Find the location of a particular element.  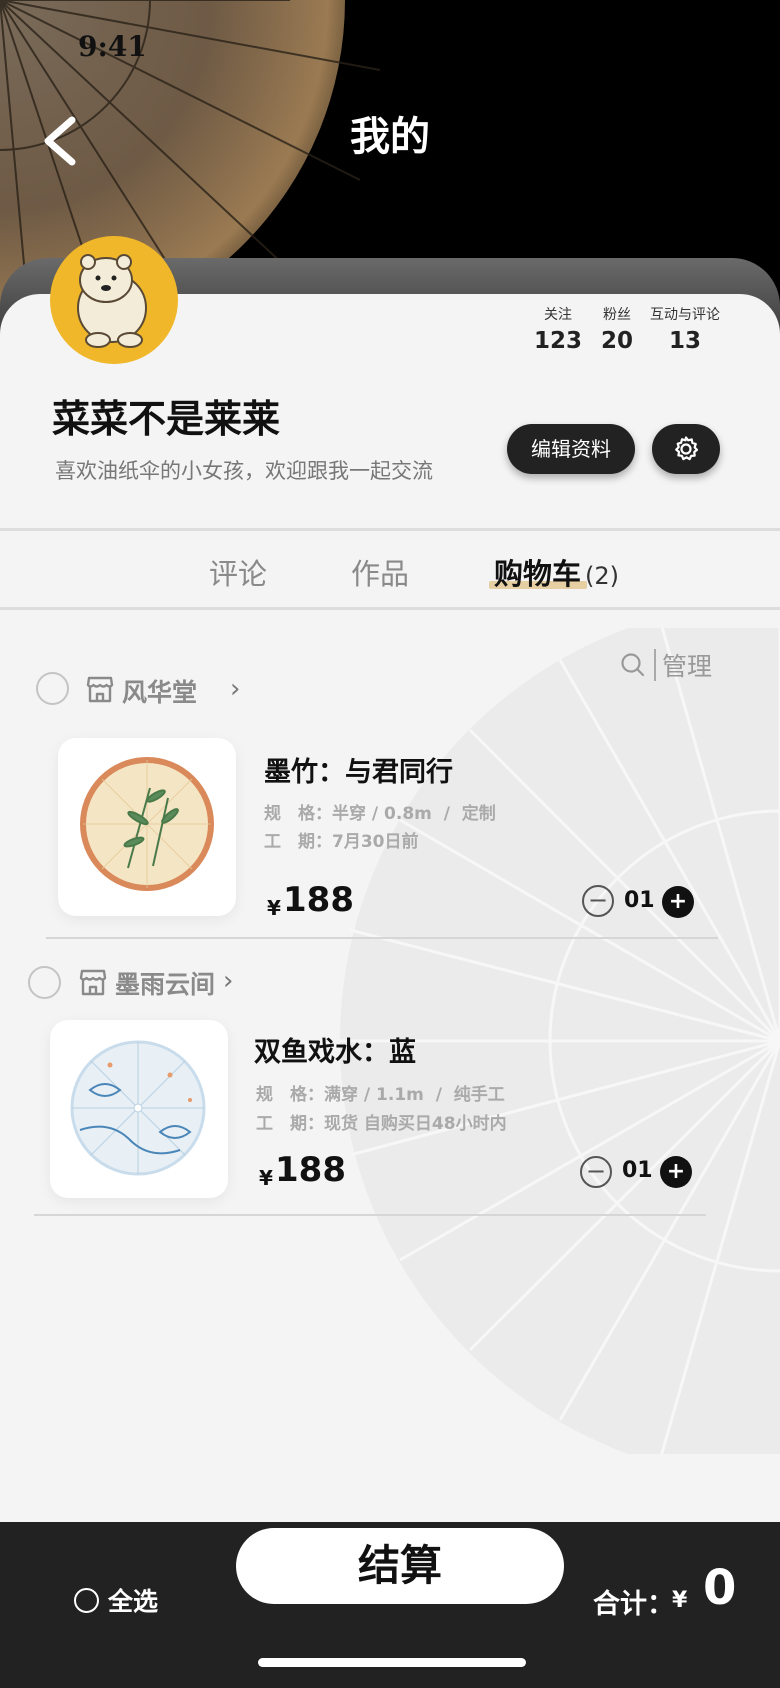

tab-works: 作品 is located at coordinates (380, 572).